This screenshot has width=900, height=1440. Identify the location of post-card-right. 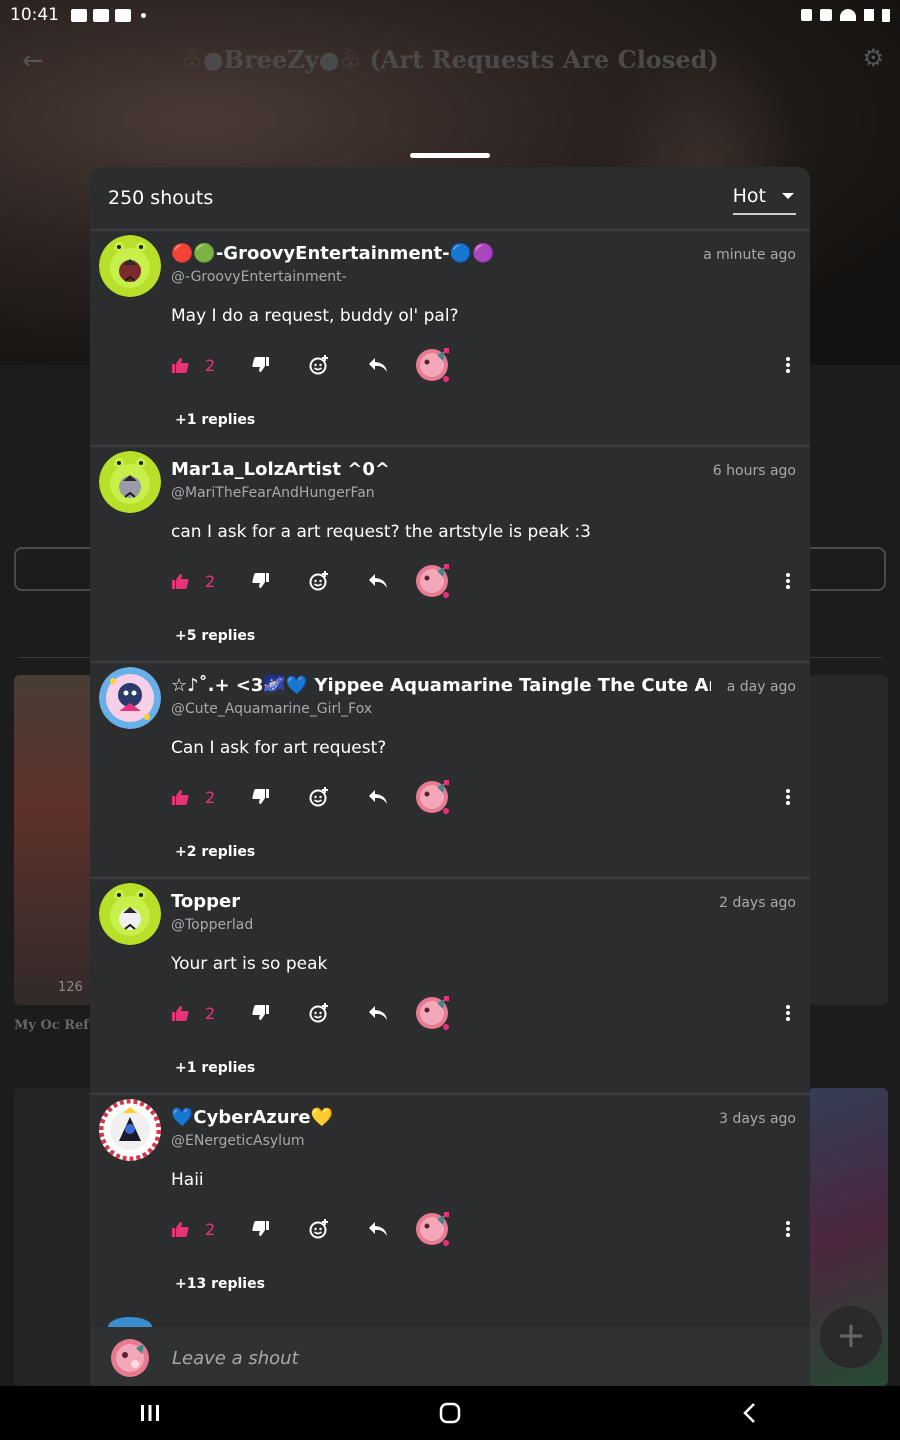
(848, 840).